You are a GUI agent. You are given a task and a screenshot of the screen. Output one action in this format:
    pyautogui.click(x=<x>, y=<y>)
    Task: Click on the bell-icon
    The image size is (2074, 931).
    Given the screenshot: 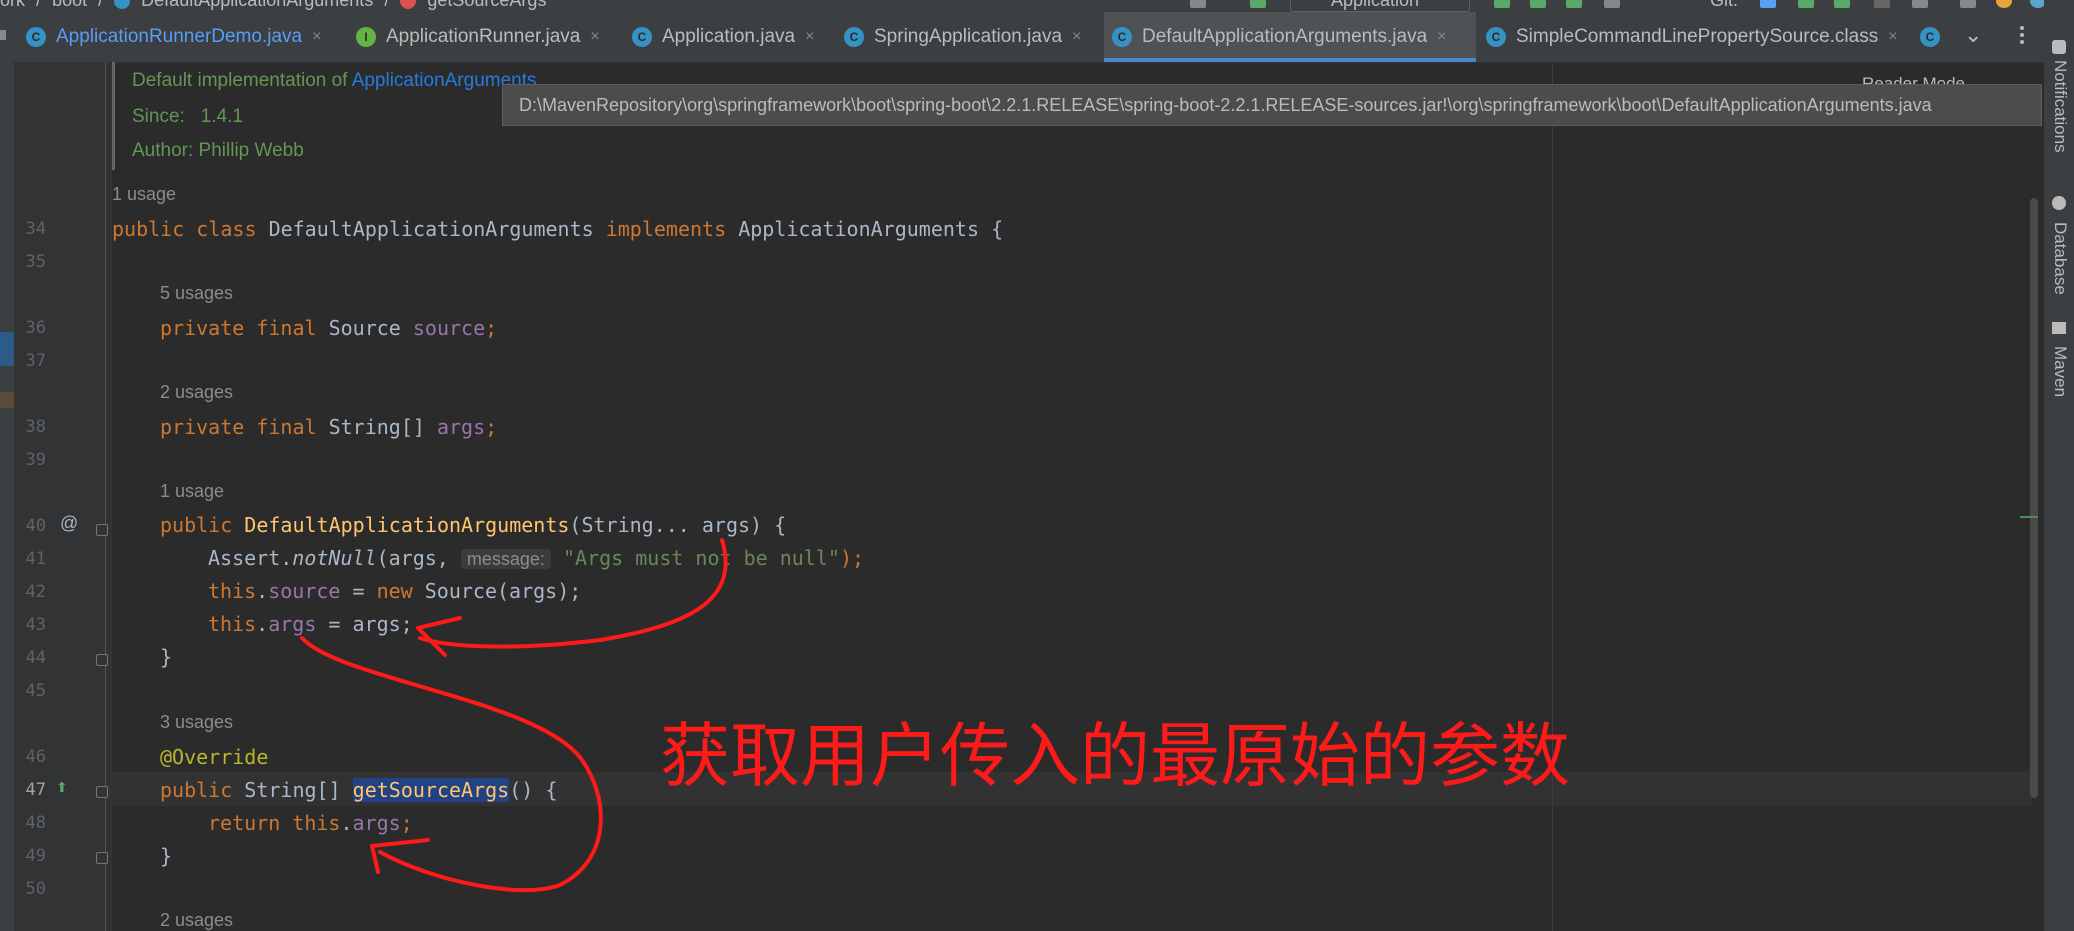 What is the action you would take?
    pyautogui.click(x=2059, y=47)
    